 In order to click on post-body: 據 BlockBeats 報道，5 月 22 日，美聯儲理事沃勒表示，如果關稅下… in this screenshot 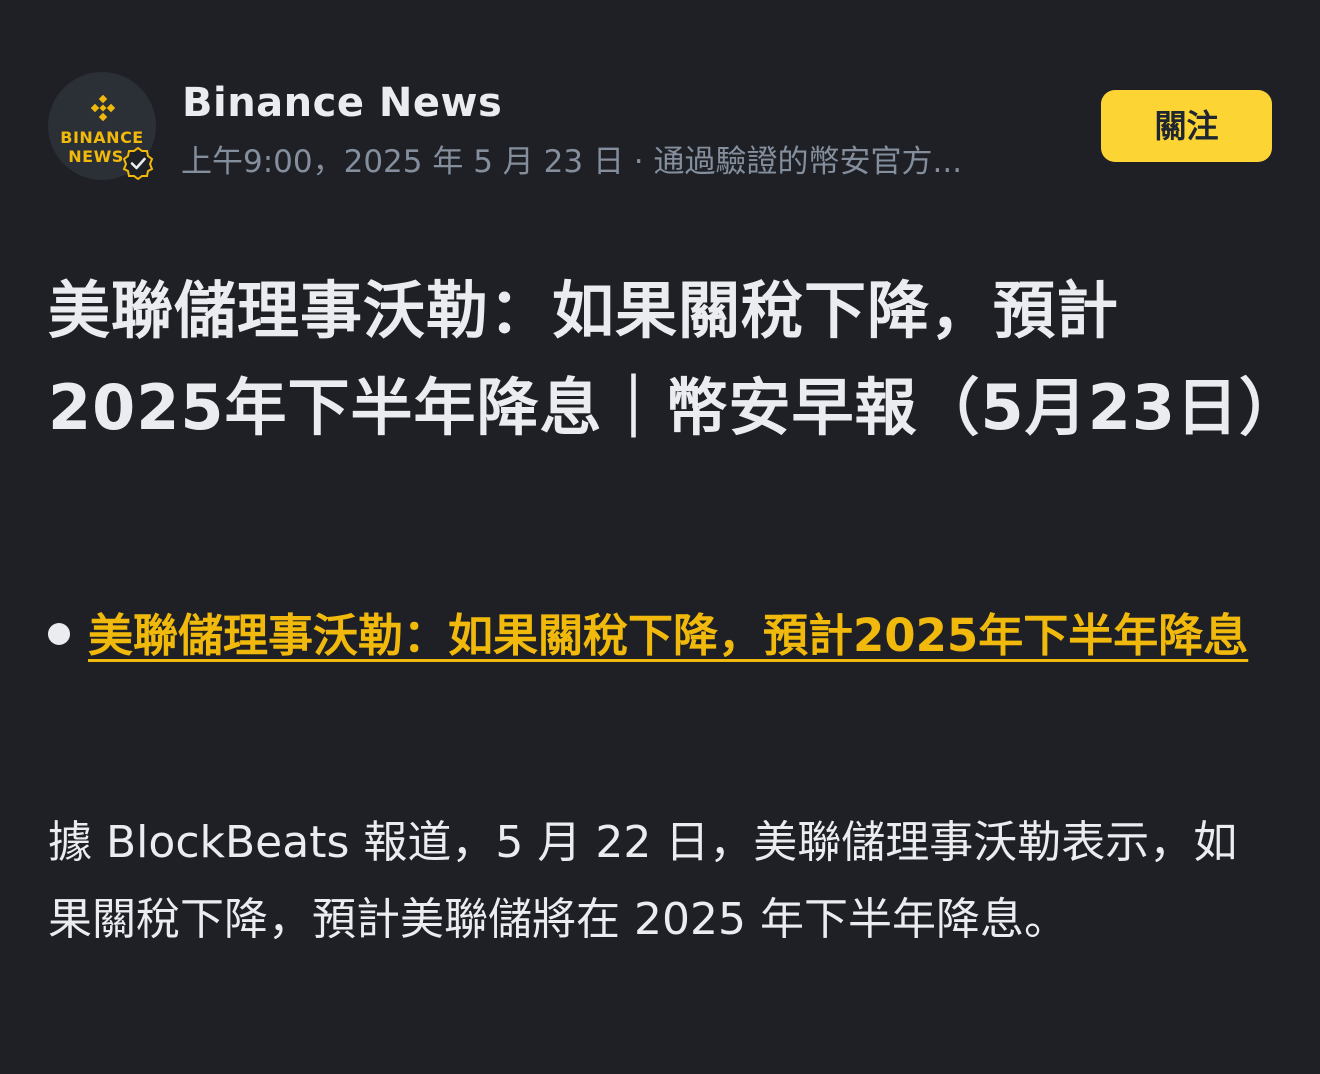, I will do `click(643, 881)`.